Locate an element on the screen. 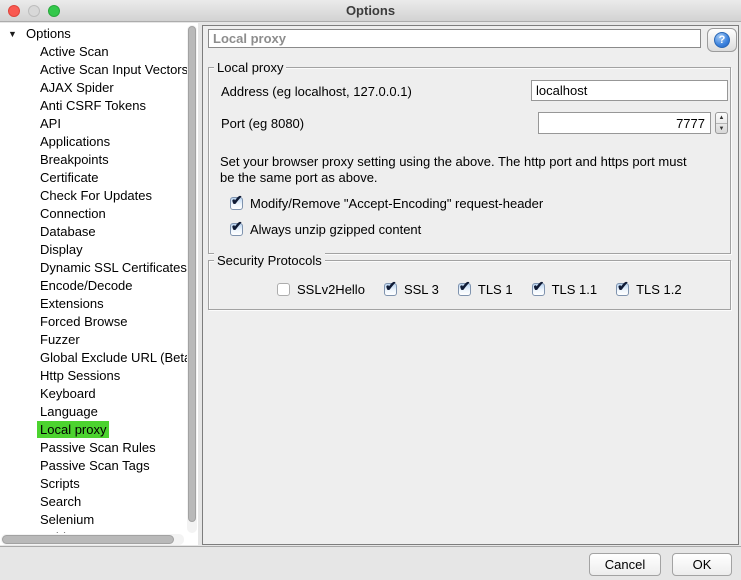  protocol-checkbox-sslv2hello: SSLv2Hello is located at coordinates (321, 289).